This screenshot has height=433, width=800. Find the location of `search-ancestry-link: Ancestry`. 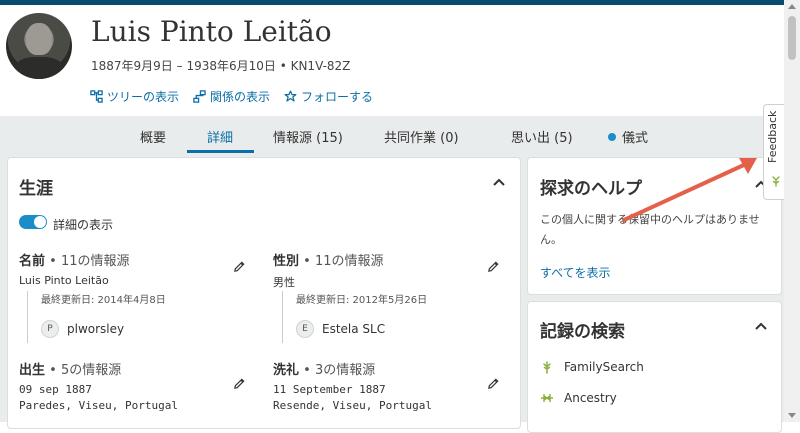

search-ancestry-link: Ancestry is located at coordinates (578, 398).